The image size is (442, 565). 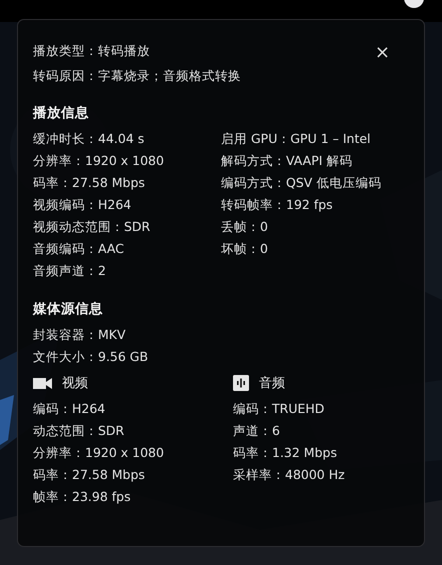 I want to click on info-text: 文件大小：9.56 GB, so click(x=91, y=357).